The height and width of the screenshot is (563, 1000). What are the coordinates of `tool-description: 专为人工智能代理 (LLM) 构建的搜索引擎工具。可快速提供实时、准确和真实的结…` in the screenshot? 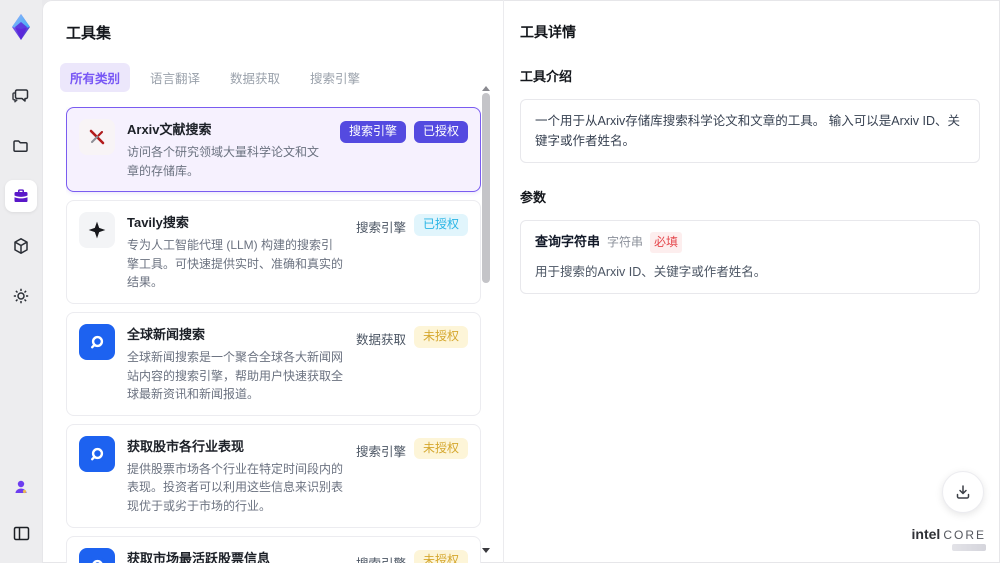 It's located at (235, 264).